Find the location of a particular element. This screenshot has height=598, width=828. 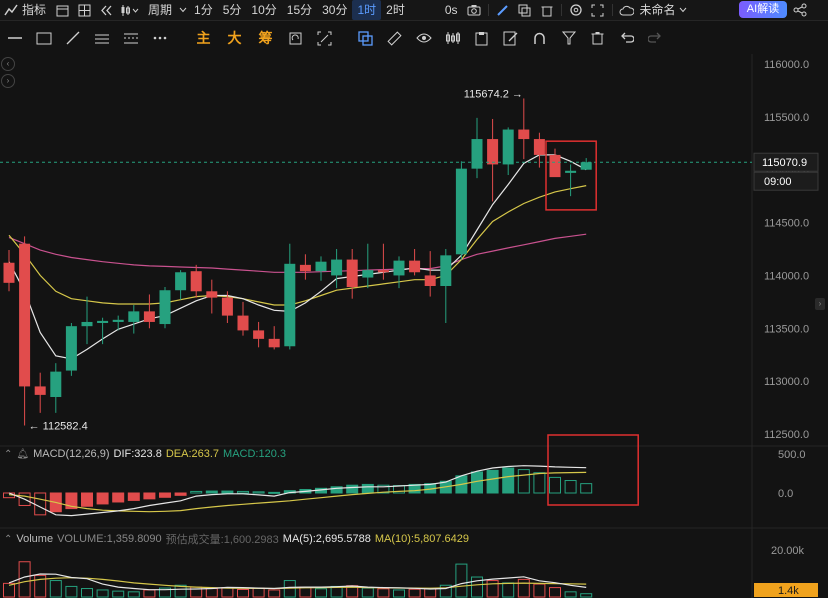

camera-icon is located at coordinates (474, 10).